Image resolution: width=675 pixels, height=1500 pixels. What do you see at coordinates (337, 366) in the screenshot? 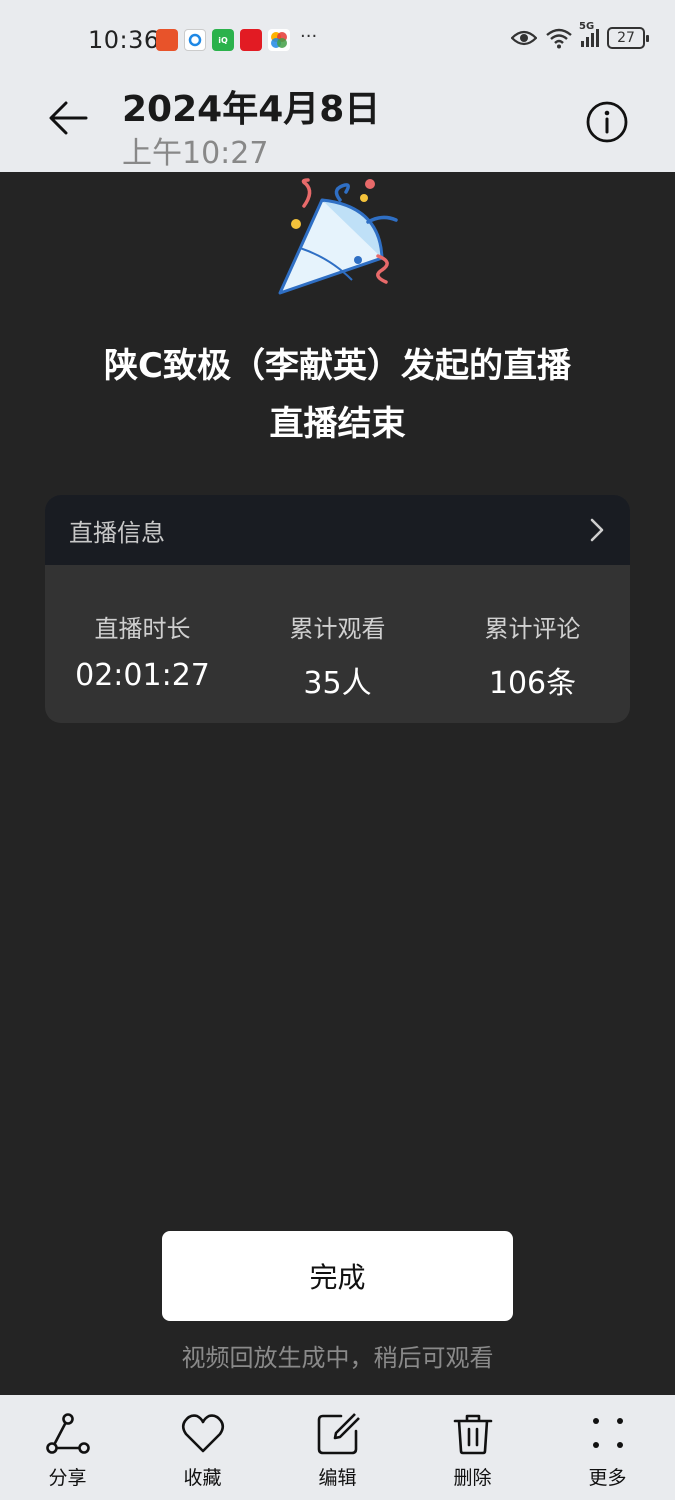
I see `live-title: 陕C致极（李献英）发起的直播` at bounding box center [337, 366].